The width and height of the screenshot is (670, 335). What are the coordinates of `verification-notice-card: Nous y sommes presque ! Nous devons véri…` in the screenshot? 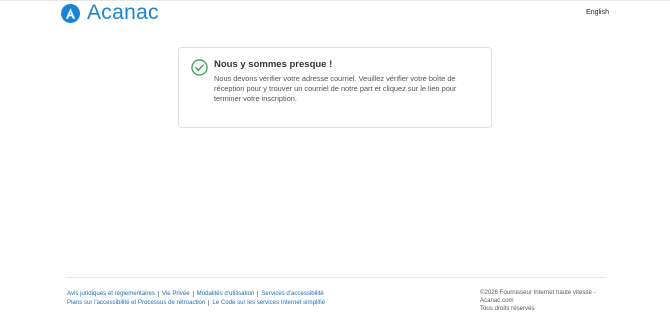 It's located at (335, 87).